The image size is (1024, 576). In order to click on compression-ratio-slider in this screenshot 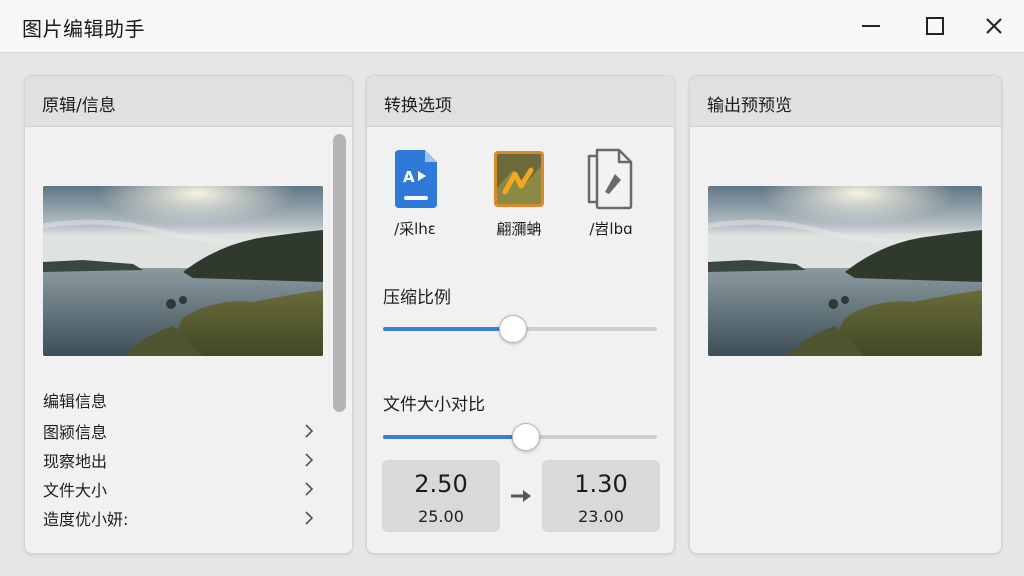, I will do `click(520, 329)`.